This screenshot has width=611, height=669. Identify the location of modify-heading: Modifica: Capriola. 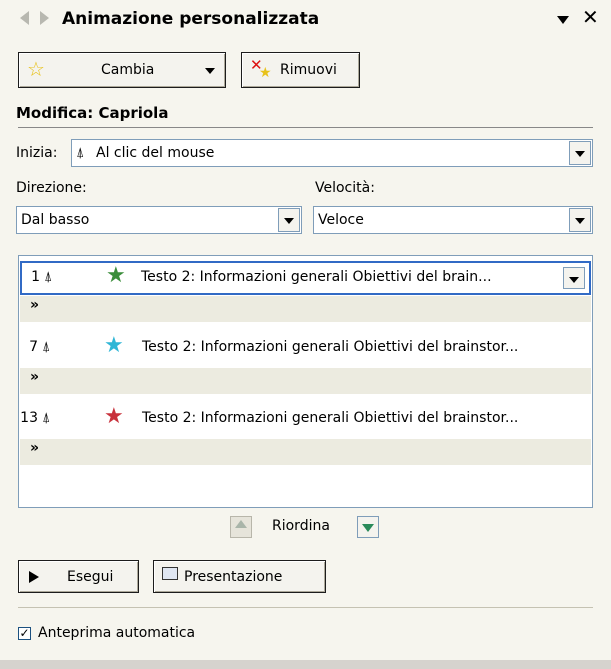
(92, 113).